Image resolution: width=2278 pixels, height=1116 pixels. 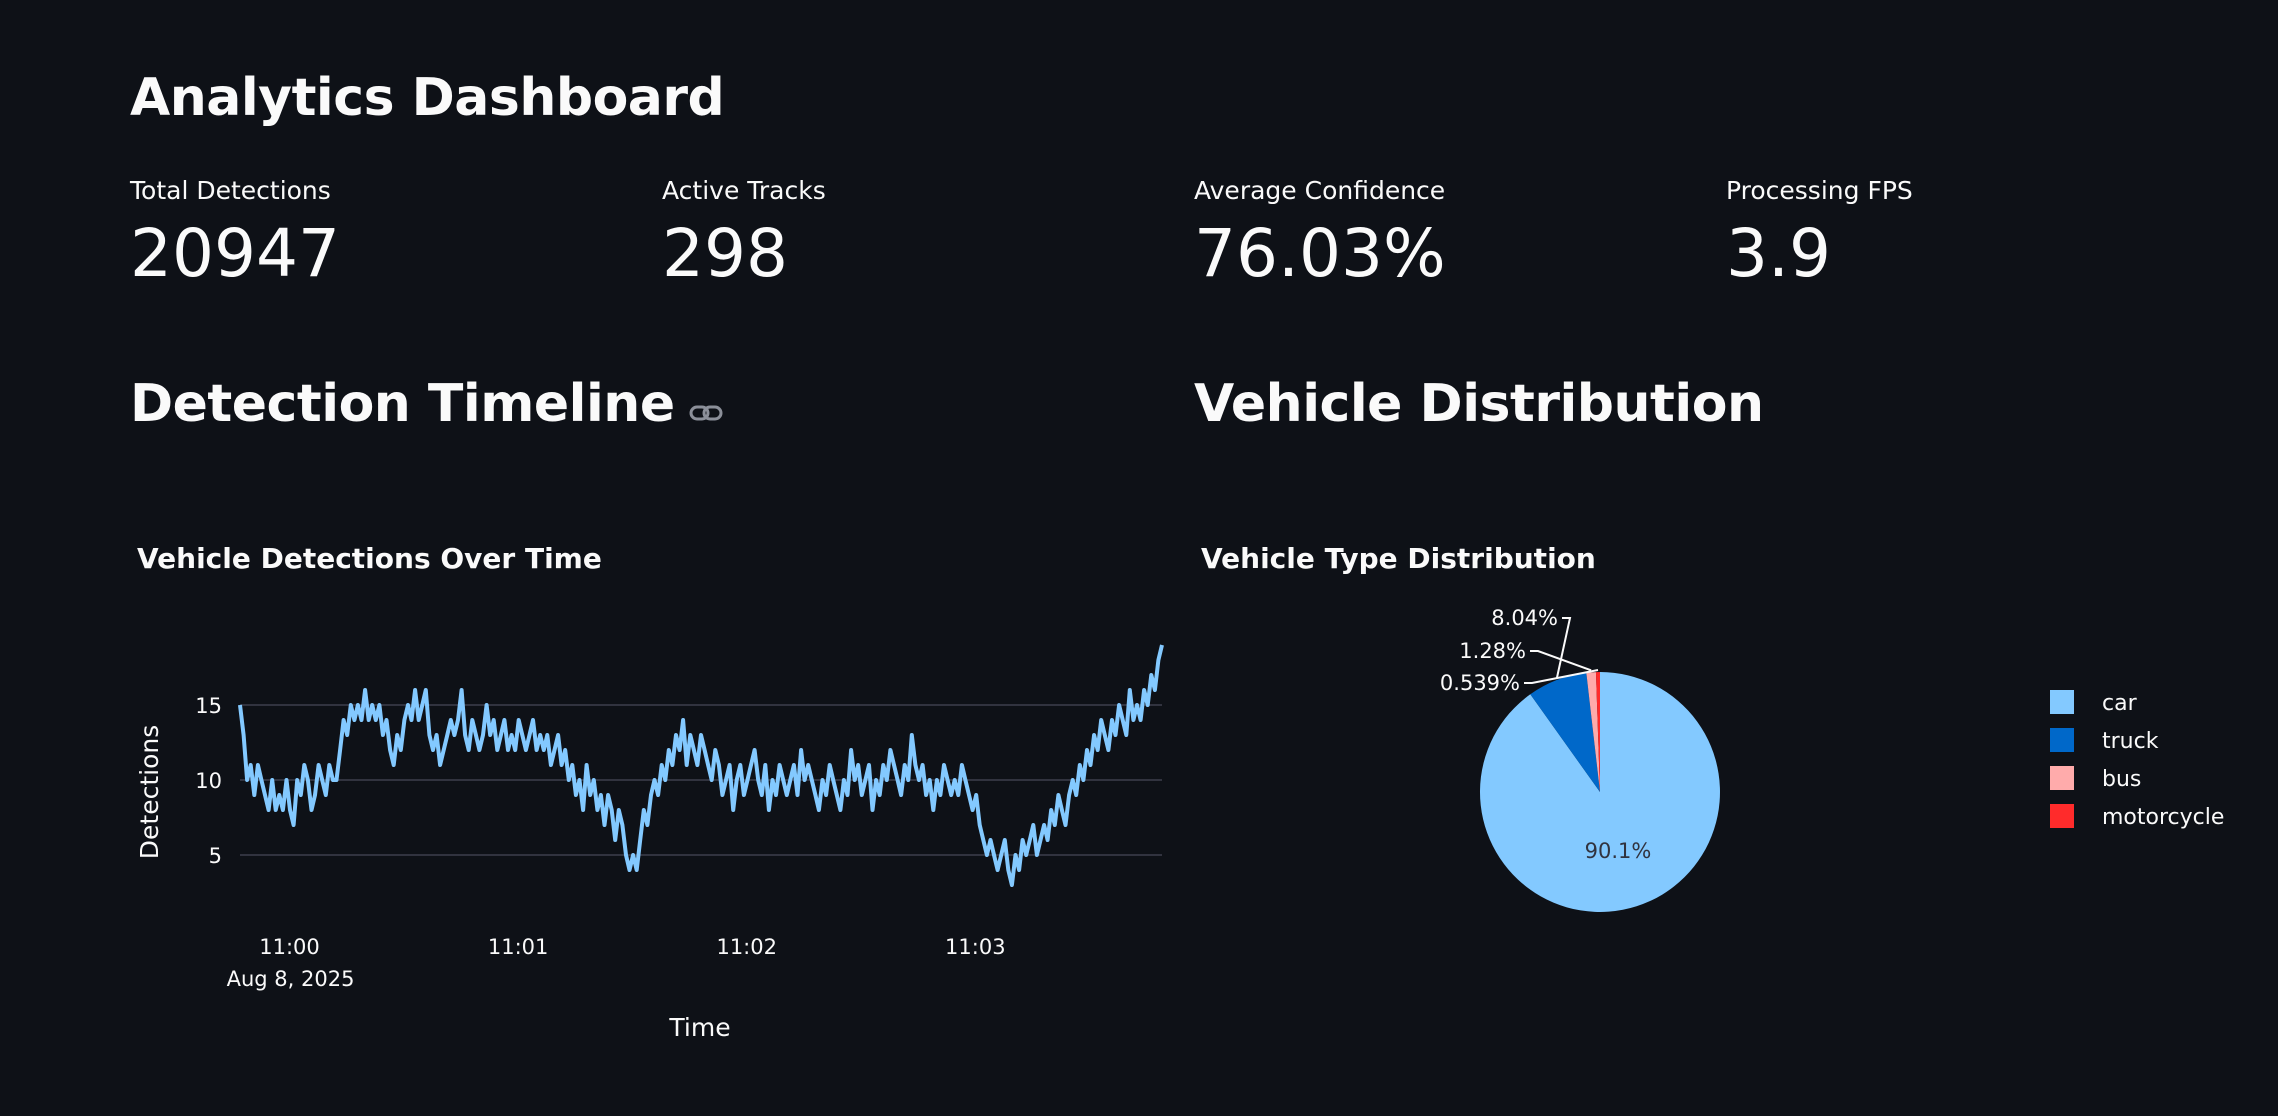 What do you see at coordinates (701, 765) in the screenshot?
I see `series-line` at bounding box center [701, 765].